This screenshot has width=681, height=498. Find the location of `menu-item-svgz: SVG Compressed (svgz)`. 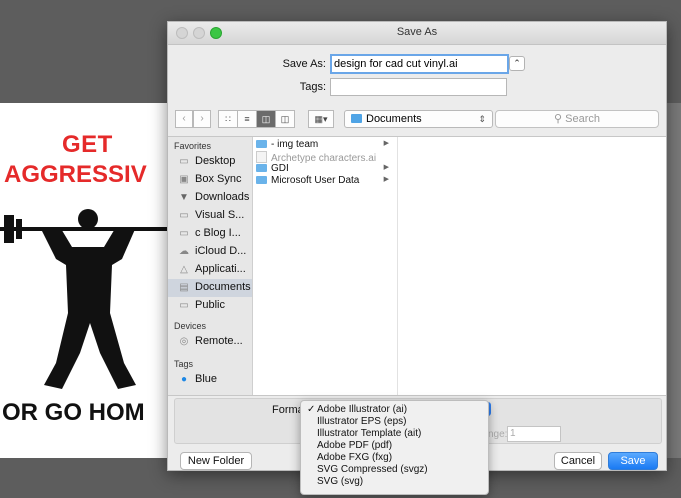

menu-item-svgz: SVG Compressed (svgz) is located at coordinates (394, 470).